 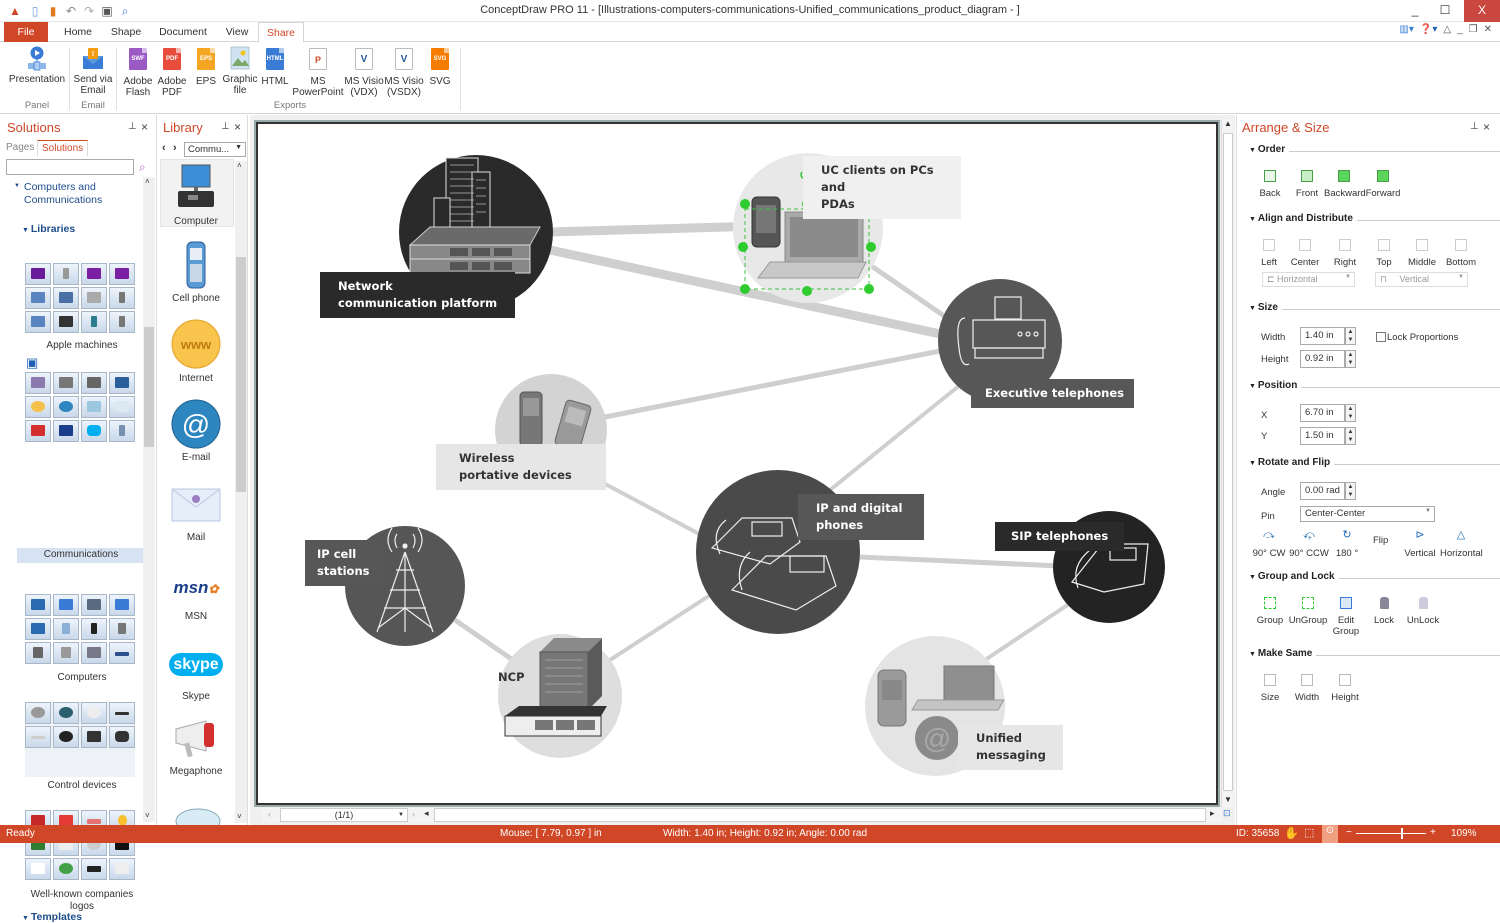 I want to click on library-dropdown: Commu... ▼, so click(x=215, y=149).